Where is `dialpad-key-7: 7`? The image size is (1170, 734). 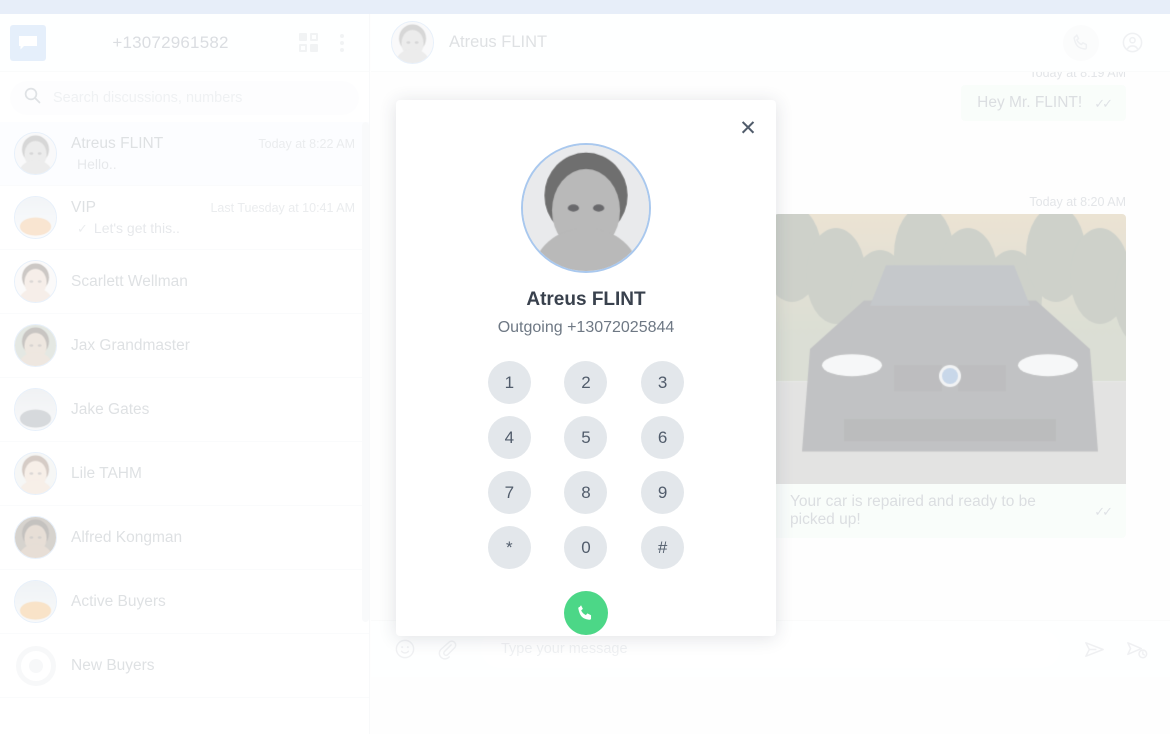 dialpad-key-7: 7 is located at coordinates (509, 492).